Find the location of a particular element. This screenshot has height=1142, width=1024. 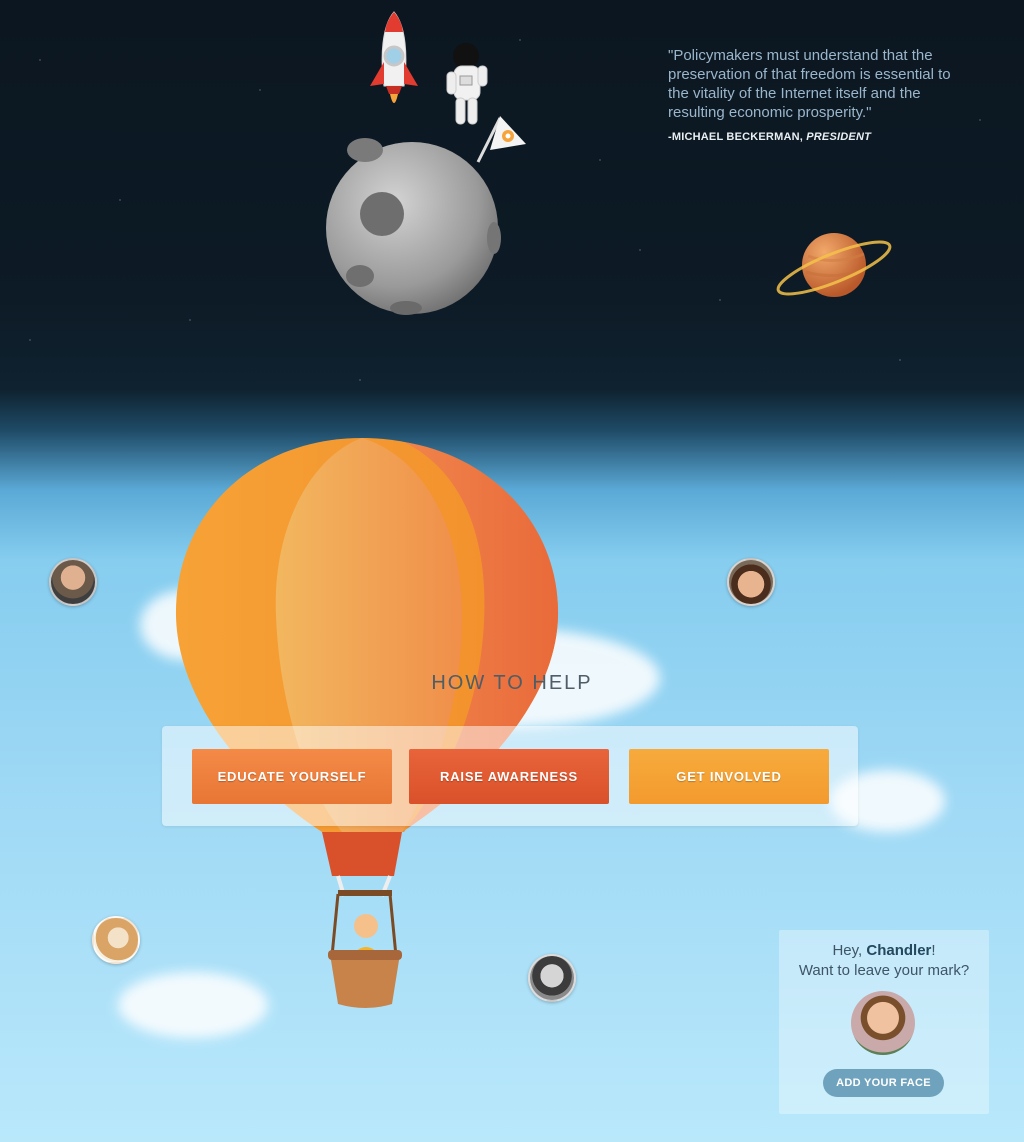

mark-greeting: Hey, Chandler! is located at coordinates (884, 950).